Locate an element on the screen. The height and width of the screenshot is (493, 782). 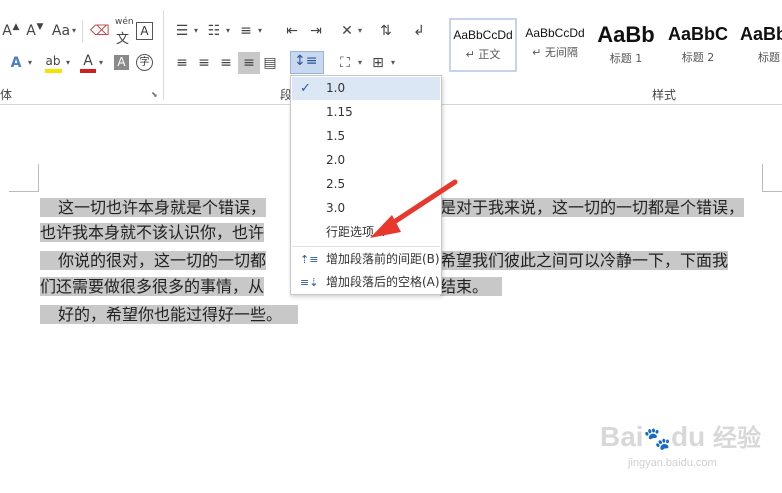
paw-icon: 🐾 is located at coordinates (657, 438).